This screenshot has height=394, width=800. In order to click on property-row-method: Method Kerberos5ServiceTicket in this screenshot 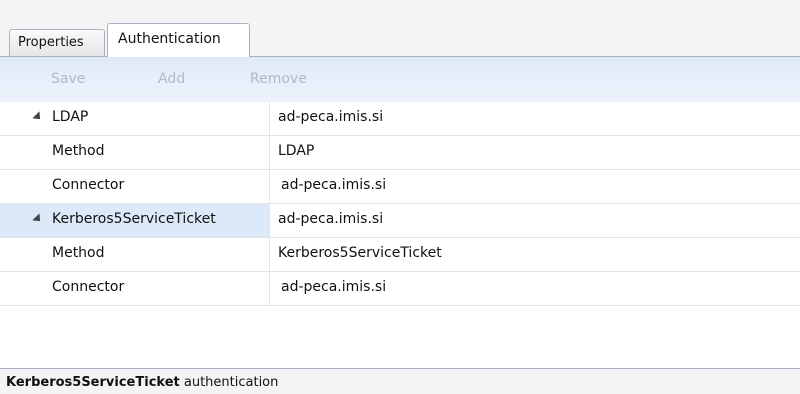, I will do `click(400, 255)`.